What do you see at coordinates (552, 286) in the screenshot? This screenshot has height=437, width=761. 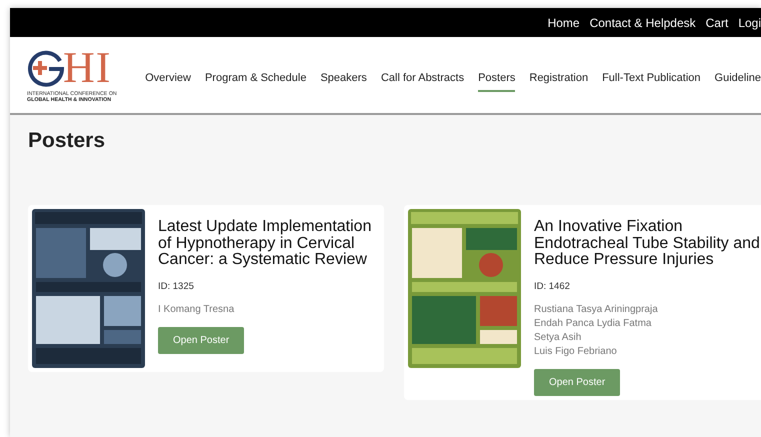 I see `poster-id: ID: 1462` at bounding box center [552, 286].